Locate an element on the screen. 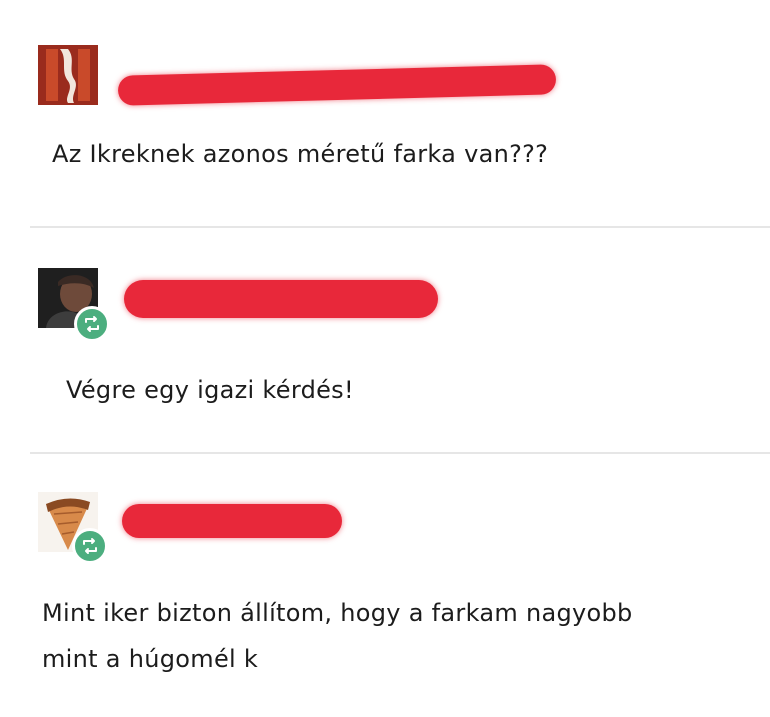 The image size is (770, 717). comment-line: Az Ikreknek azonos méretű farka van??? is located at coordinates (300, 154).